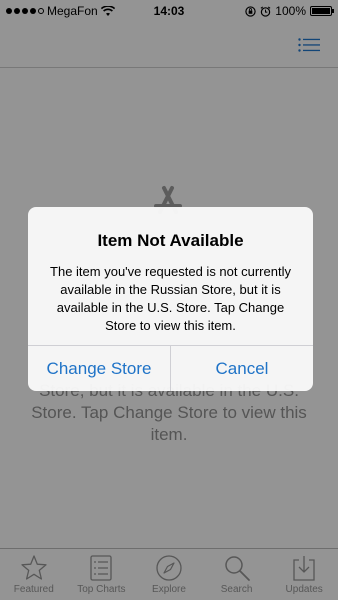 This screenshot has height=600, width=338. Describe the element at coordinates (99, 368) in the screenshot. I see `change-store-button: Change Store` at that location.